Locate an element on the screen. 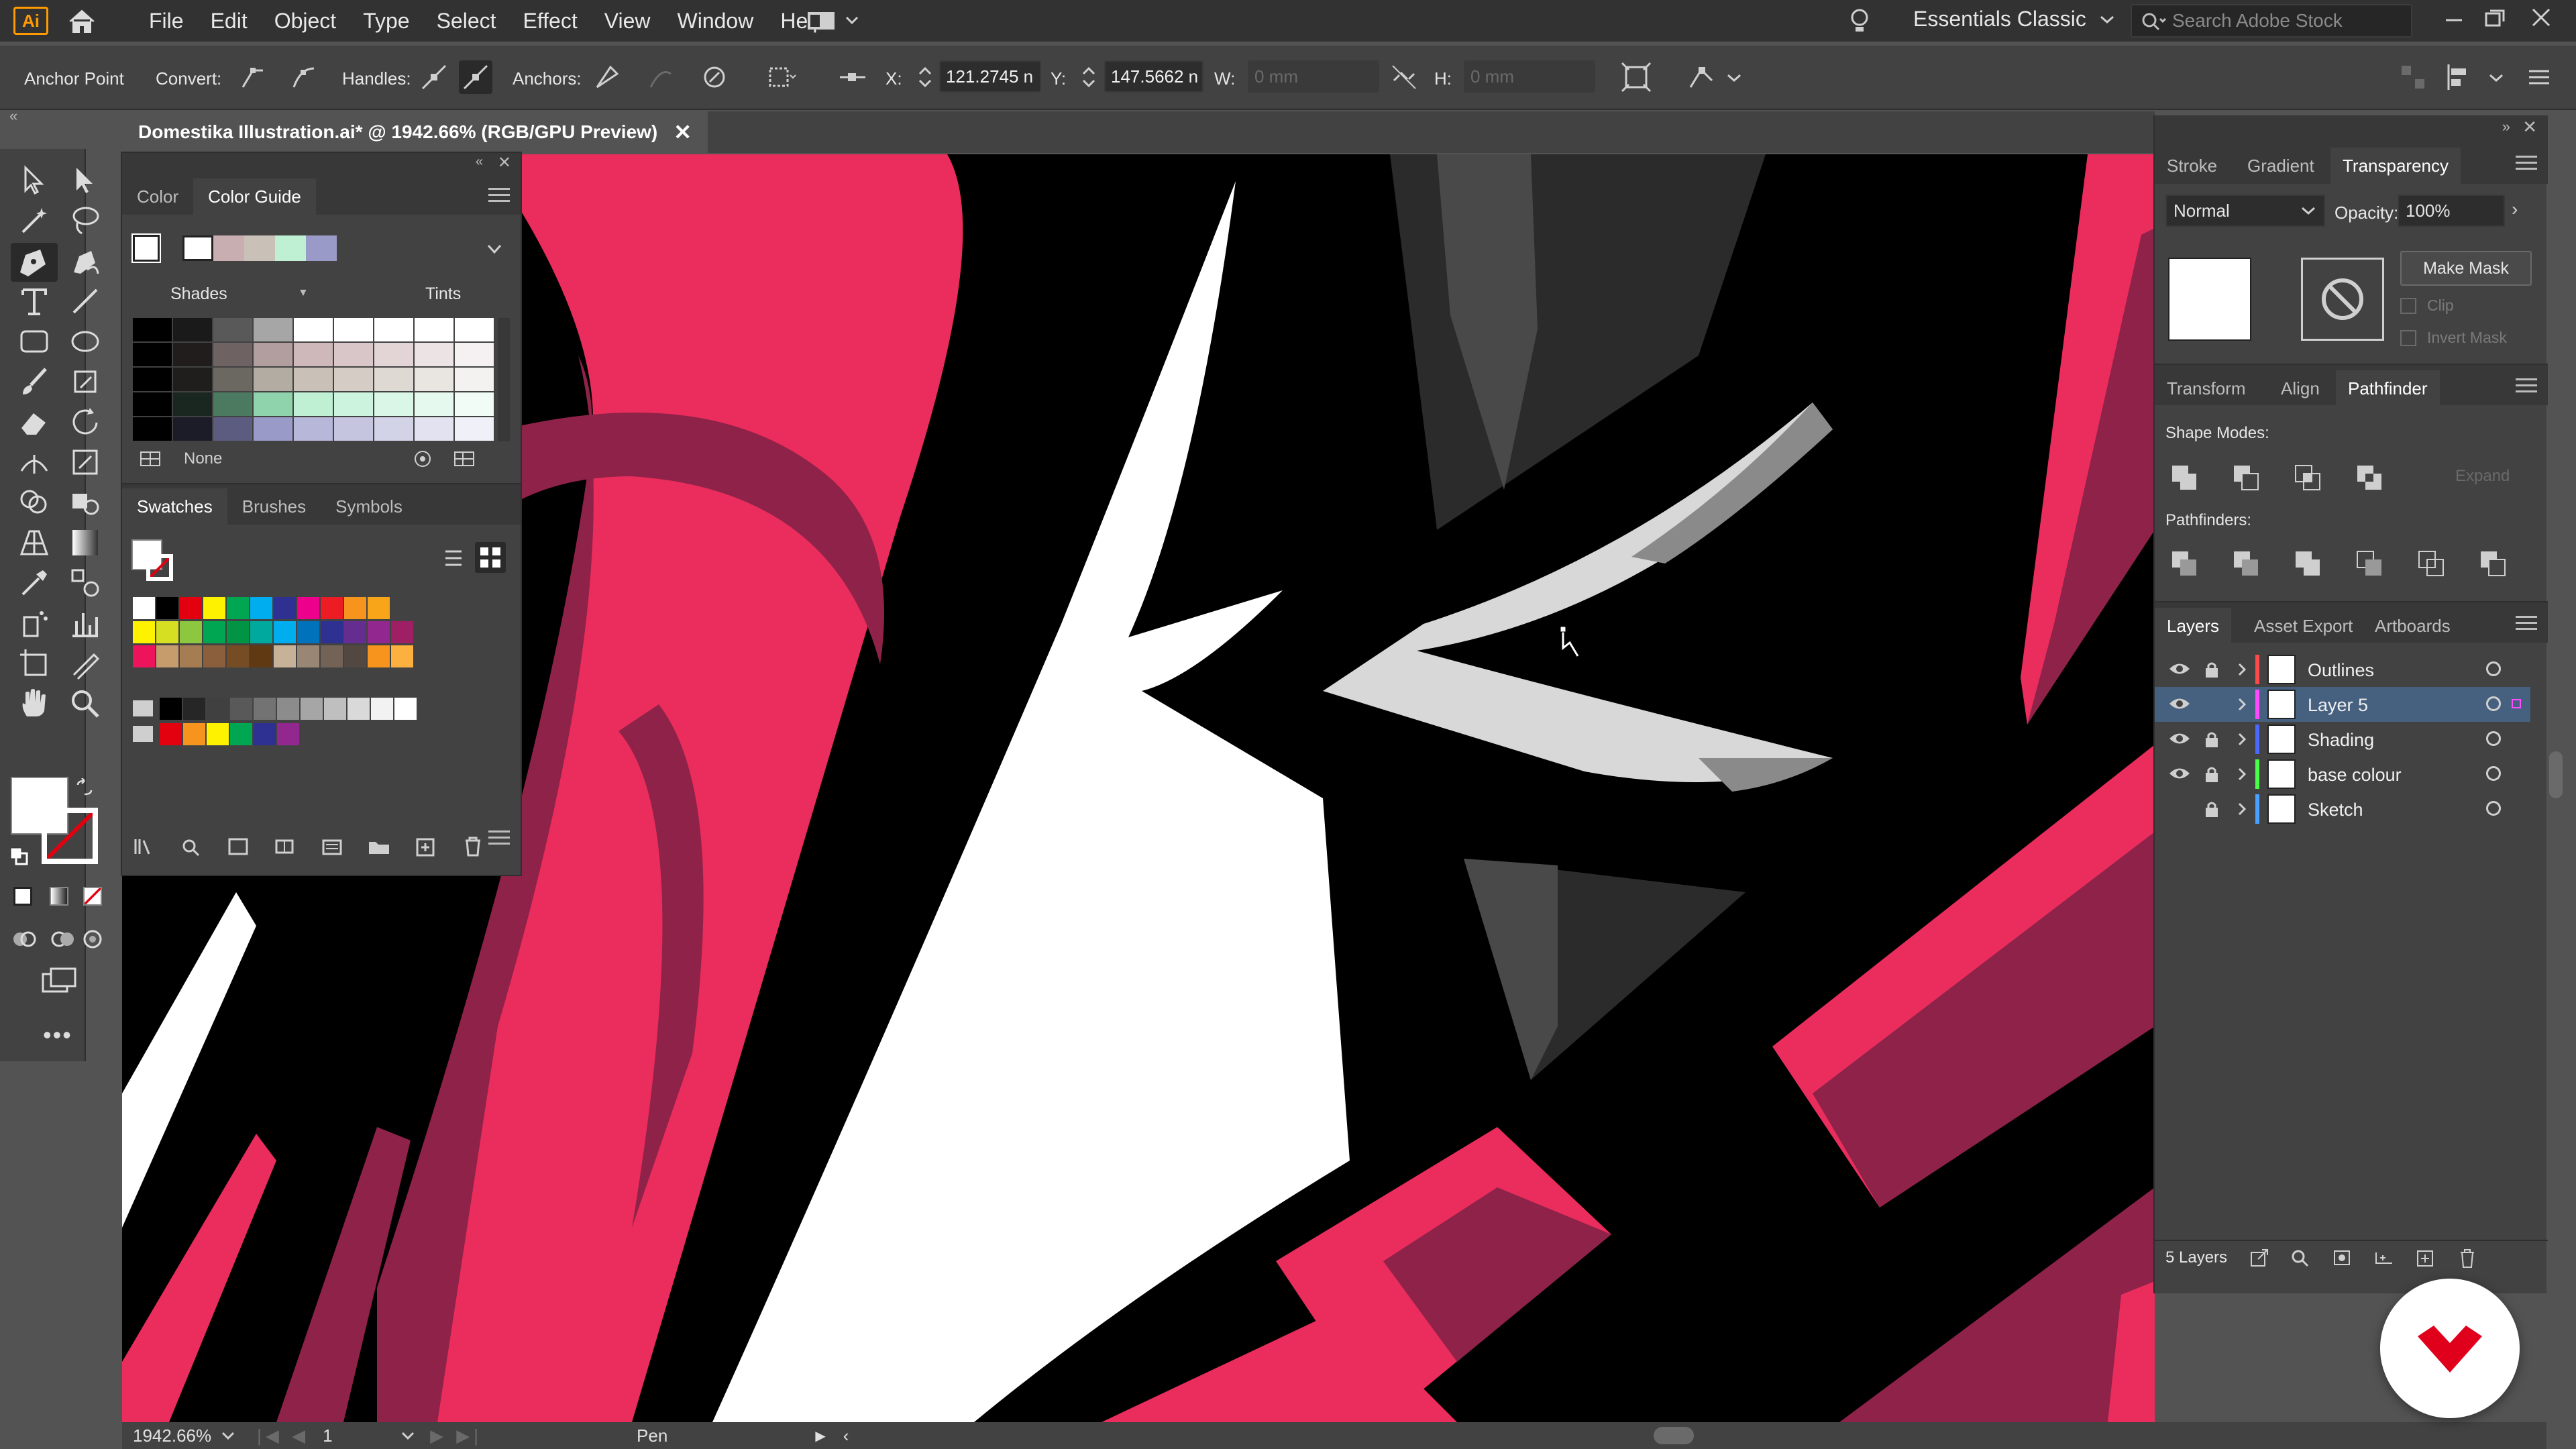 The image size is (2576, 1449). folder-icon is located at coordinates (143, 734).